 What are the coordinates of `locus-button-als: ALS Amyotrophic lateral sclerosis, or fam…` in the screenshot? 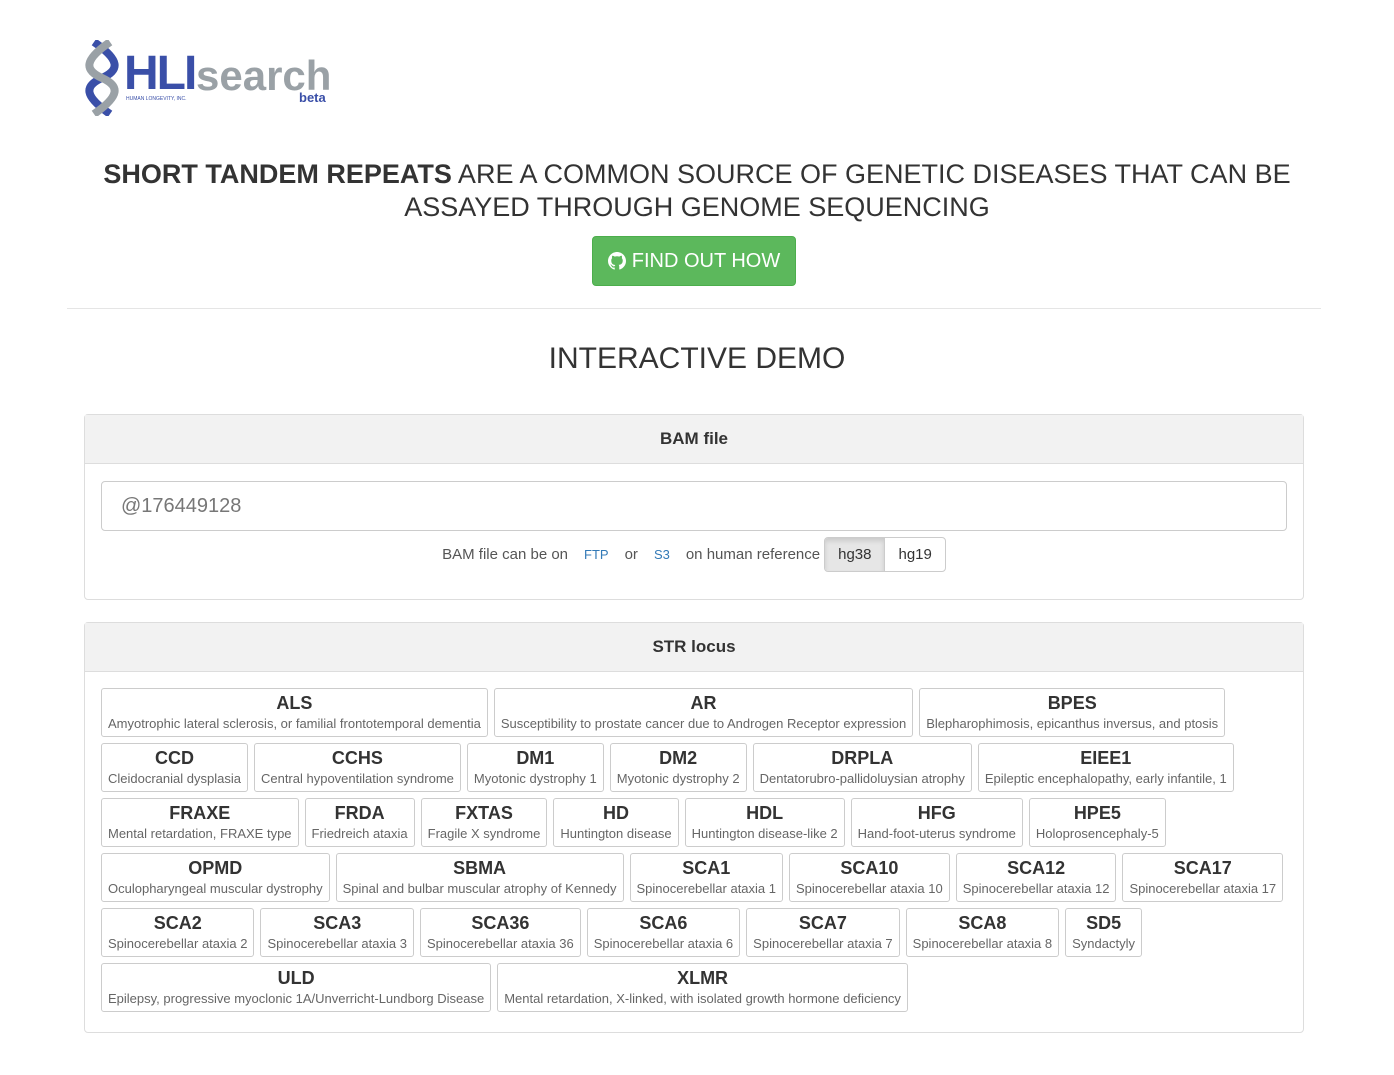 It's located at (294, 712).